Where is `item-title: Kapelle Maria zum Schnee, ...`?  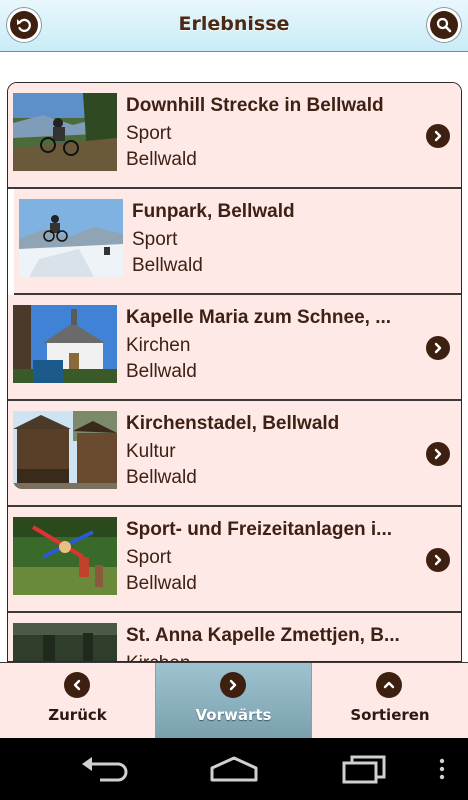 item-title: Kapelle Maria zum Schnee, ... is located at coordinates (259, 317).